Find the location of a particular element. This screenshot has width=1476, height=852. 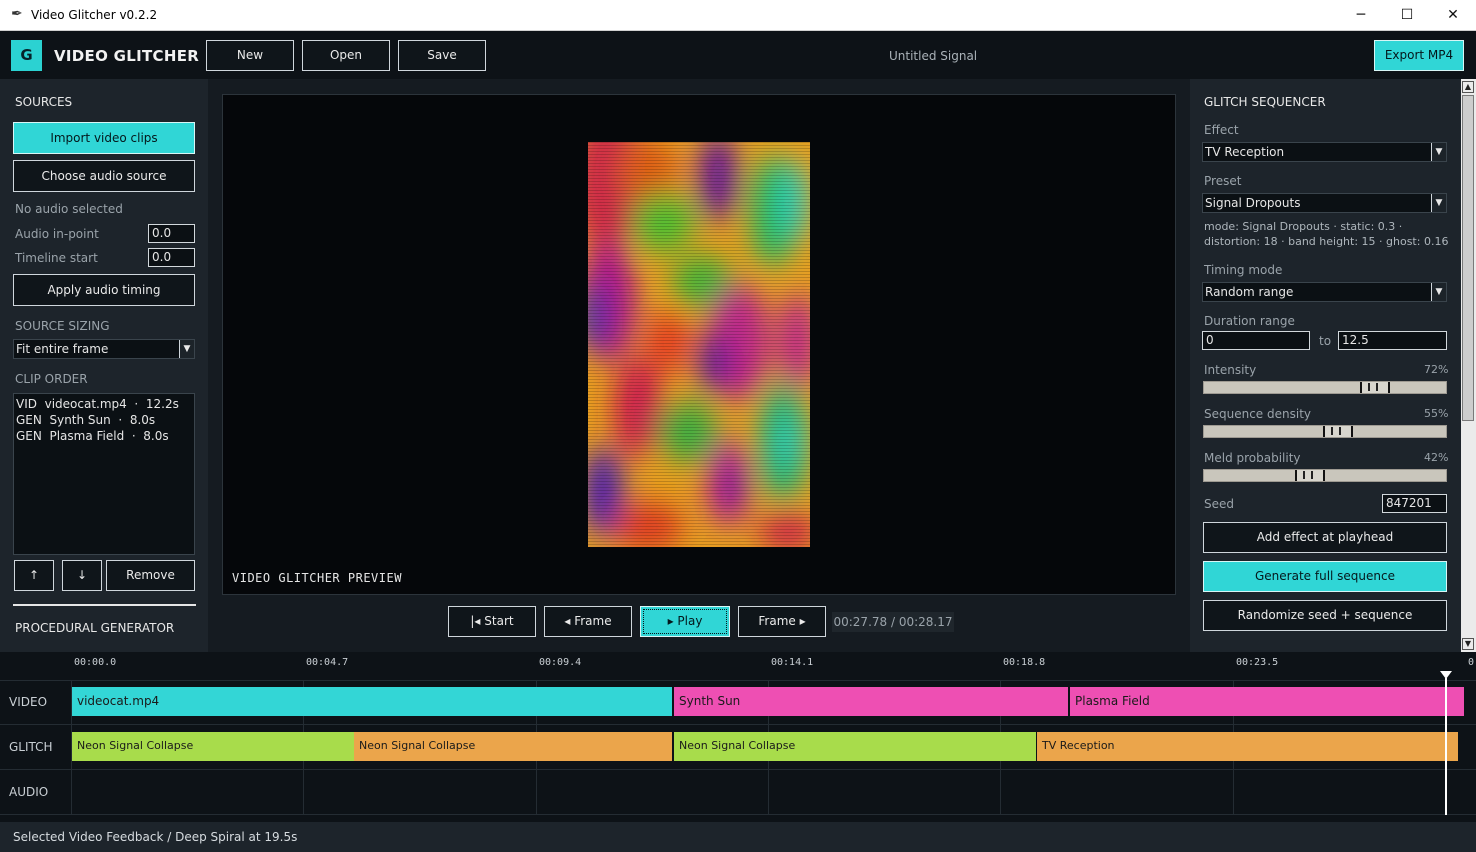

document-title: Untitled Signal is located at coordinates (933, 56).